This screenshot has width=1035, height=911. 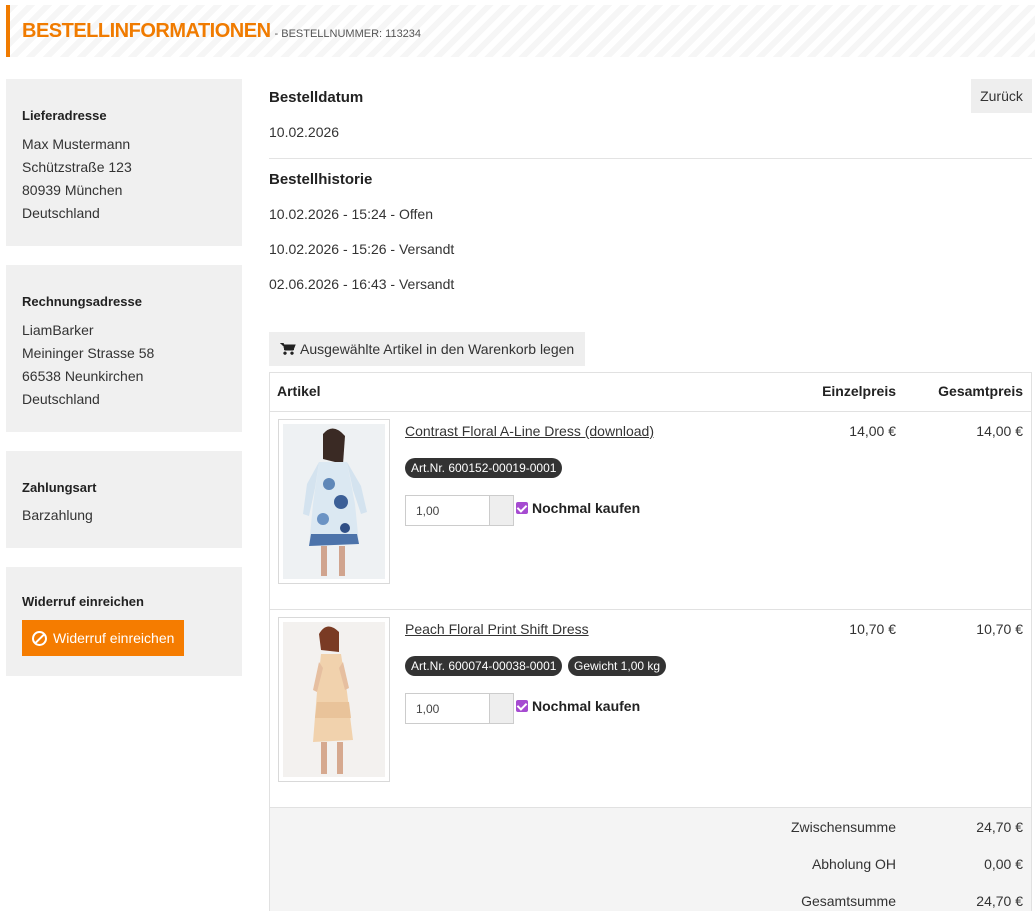 I want to click on payment-method-value: Barzahlung, so click(x=57, y=515).